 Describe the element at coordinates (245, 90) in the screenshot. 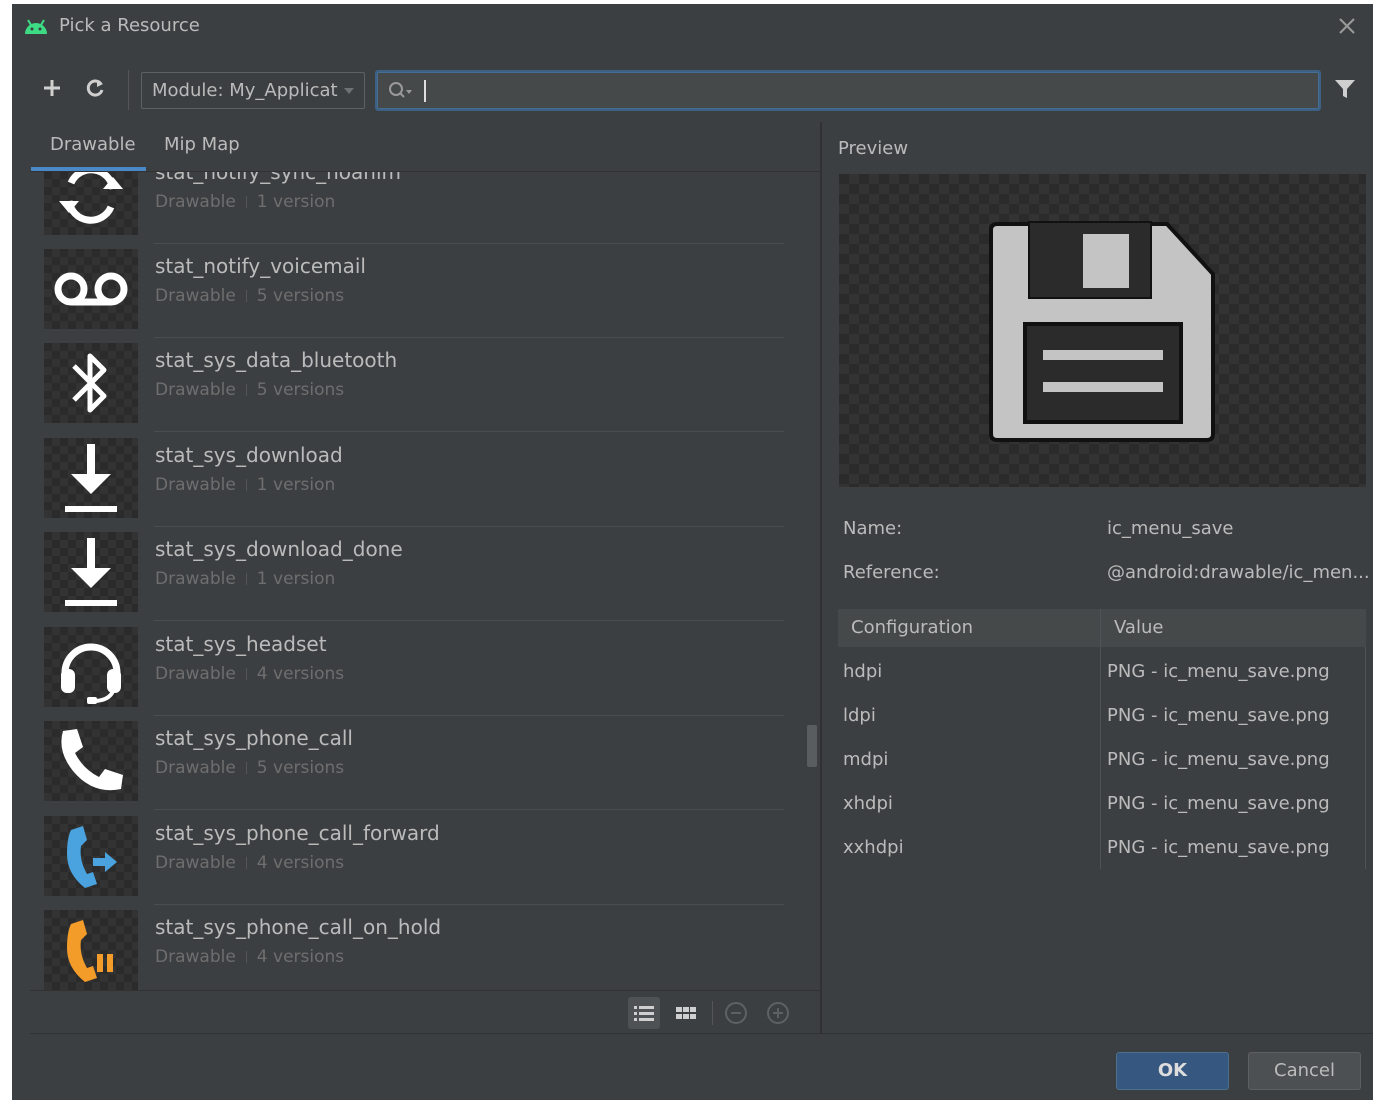

I see `module-dropdown-label: Module: My_Applicat` at that location.